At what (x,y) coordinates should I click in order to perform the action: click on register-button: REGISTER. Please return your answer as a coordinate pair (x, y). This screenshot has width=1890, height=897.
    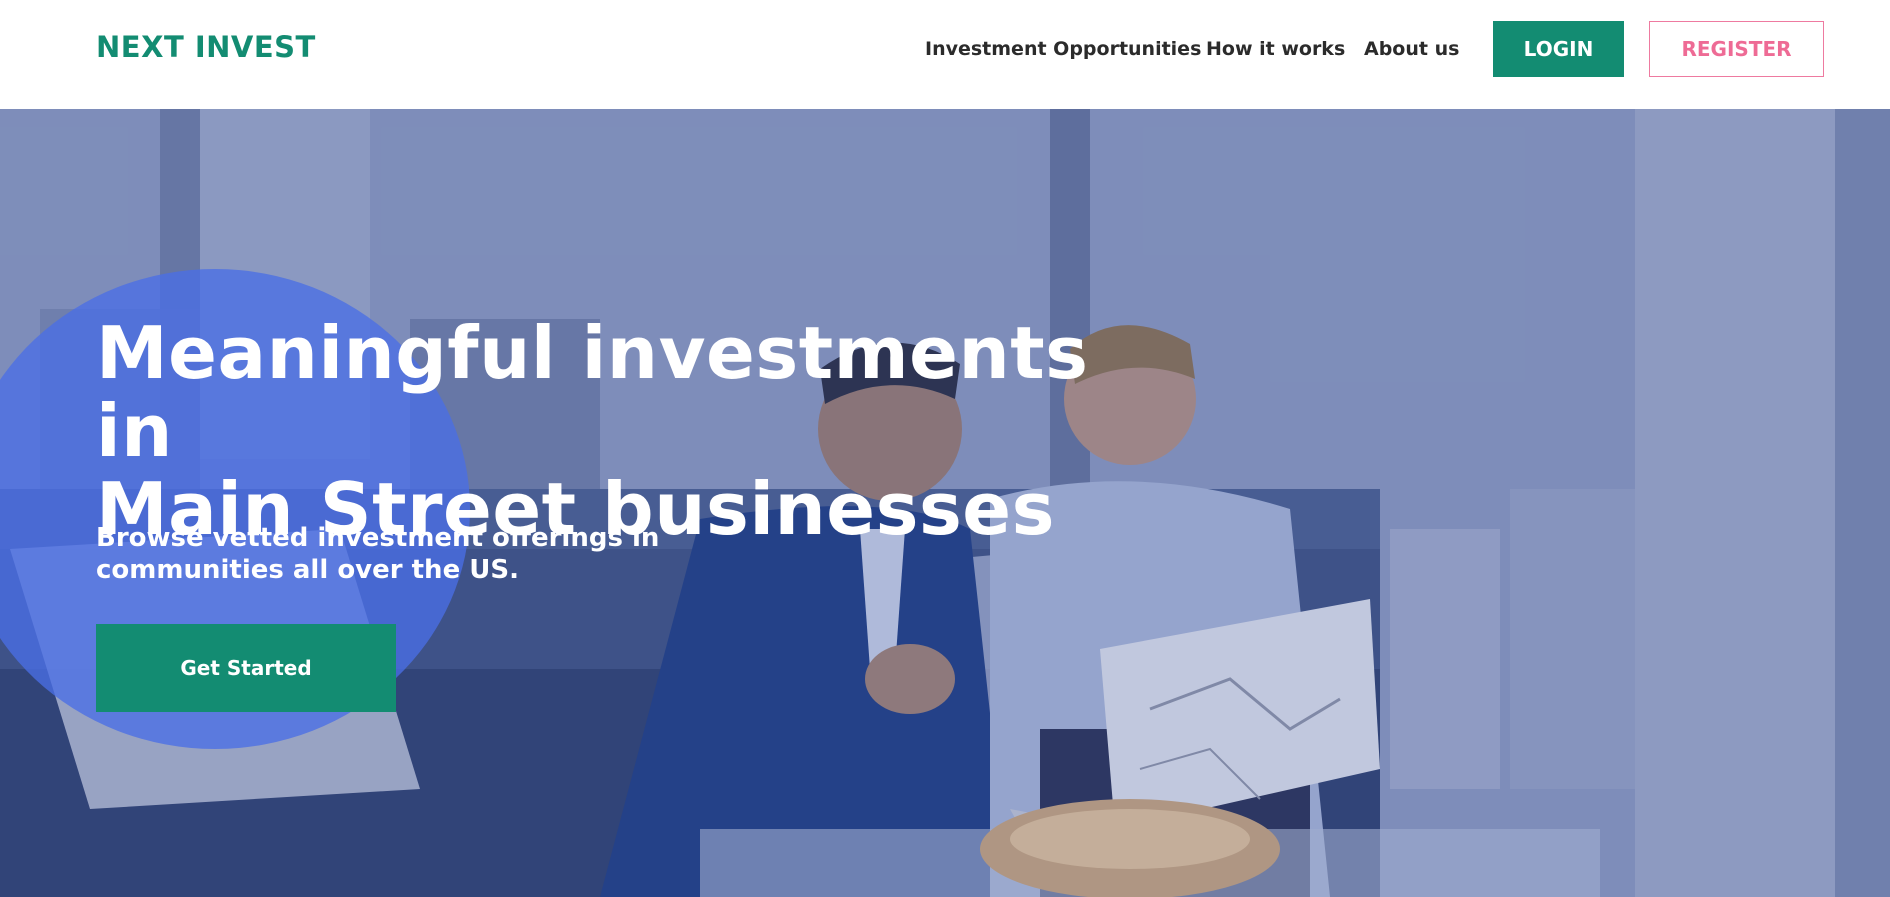
    Looking at the image, I should click on (1736, 49).